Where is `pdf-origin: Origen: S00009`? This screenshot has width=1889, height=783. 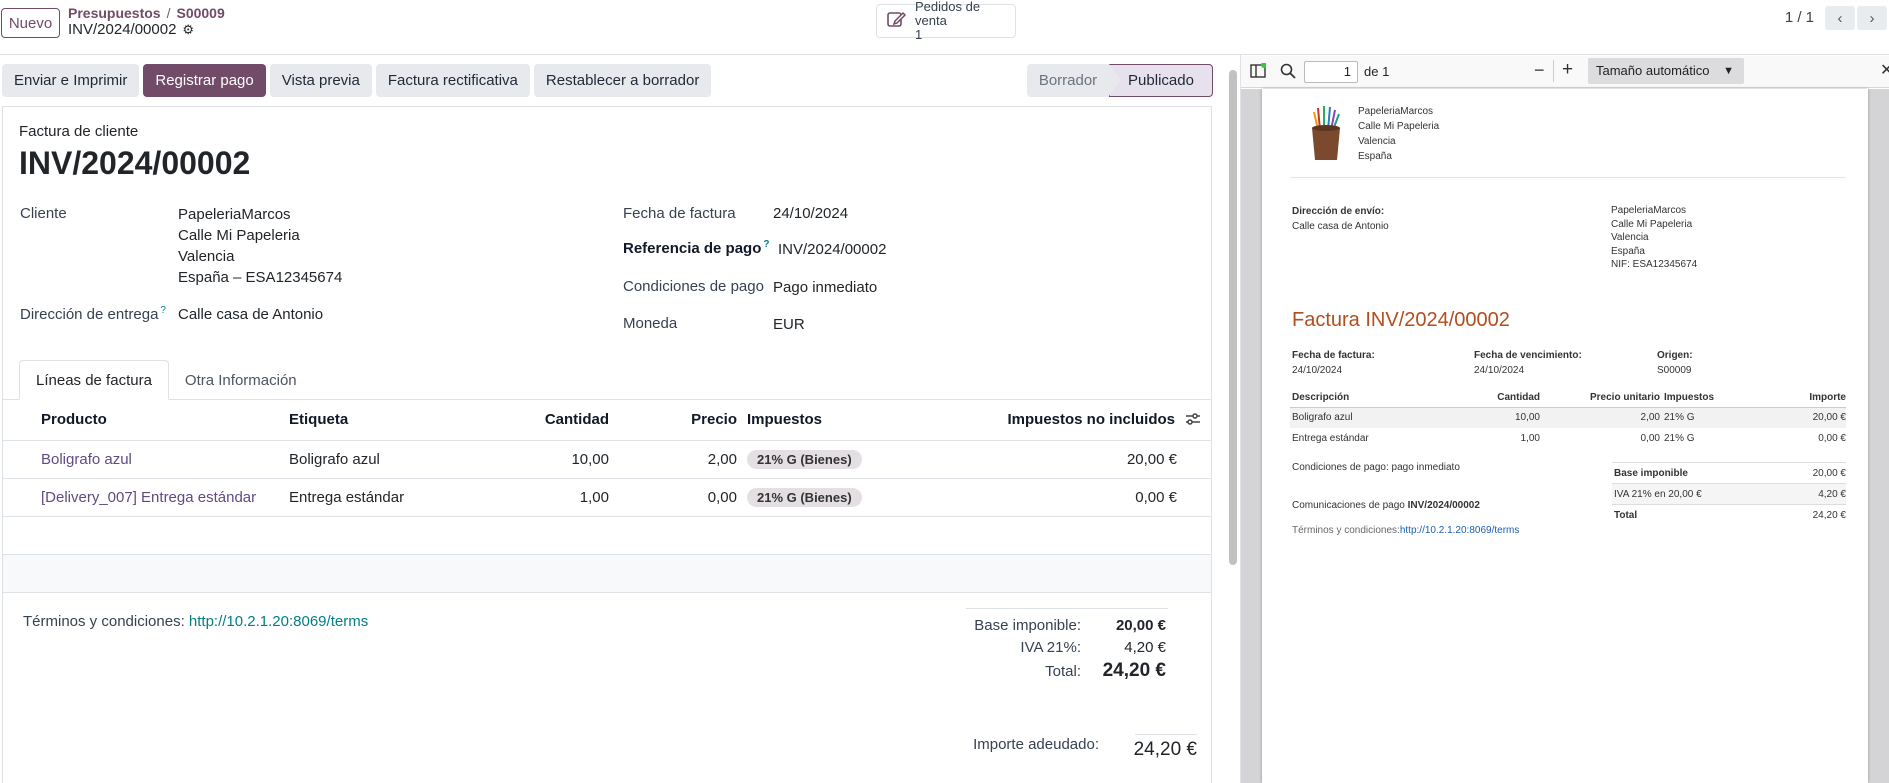
pdf-origin: Origen: S00009 is located at coordinates (1675, 363).